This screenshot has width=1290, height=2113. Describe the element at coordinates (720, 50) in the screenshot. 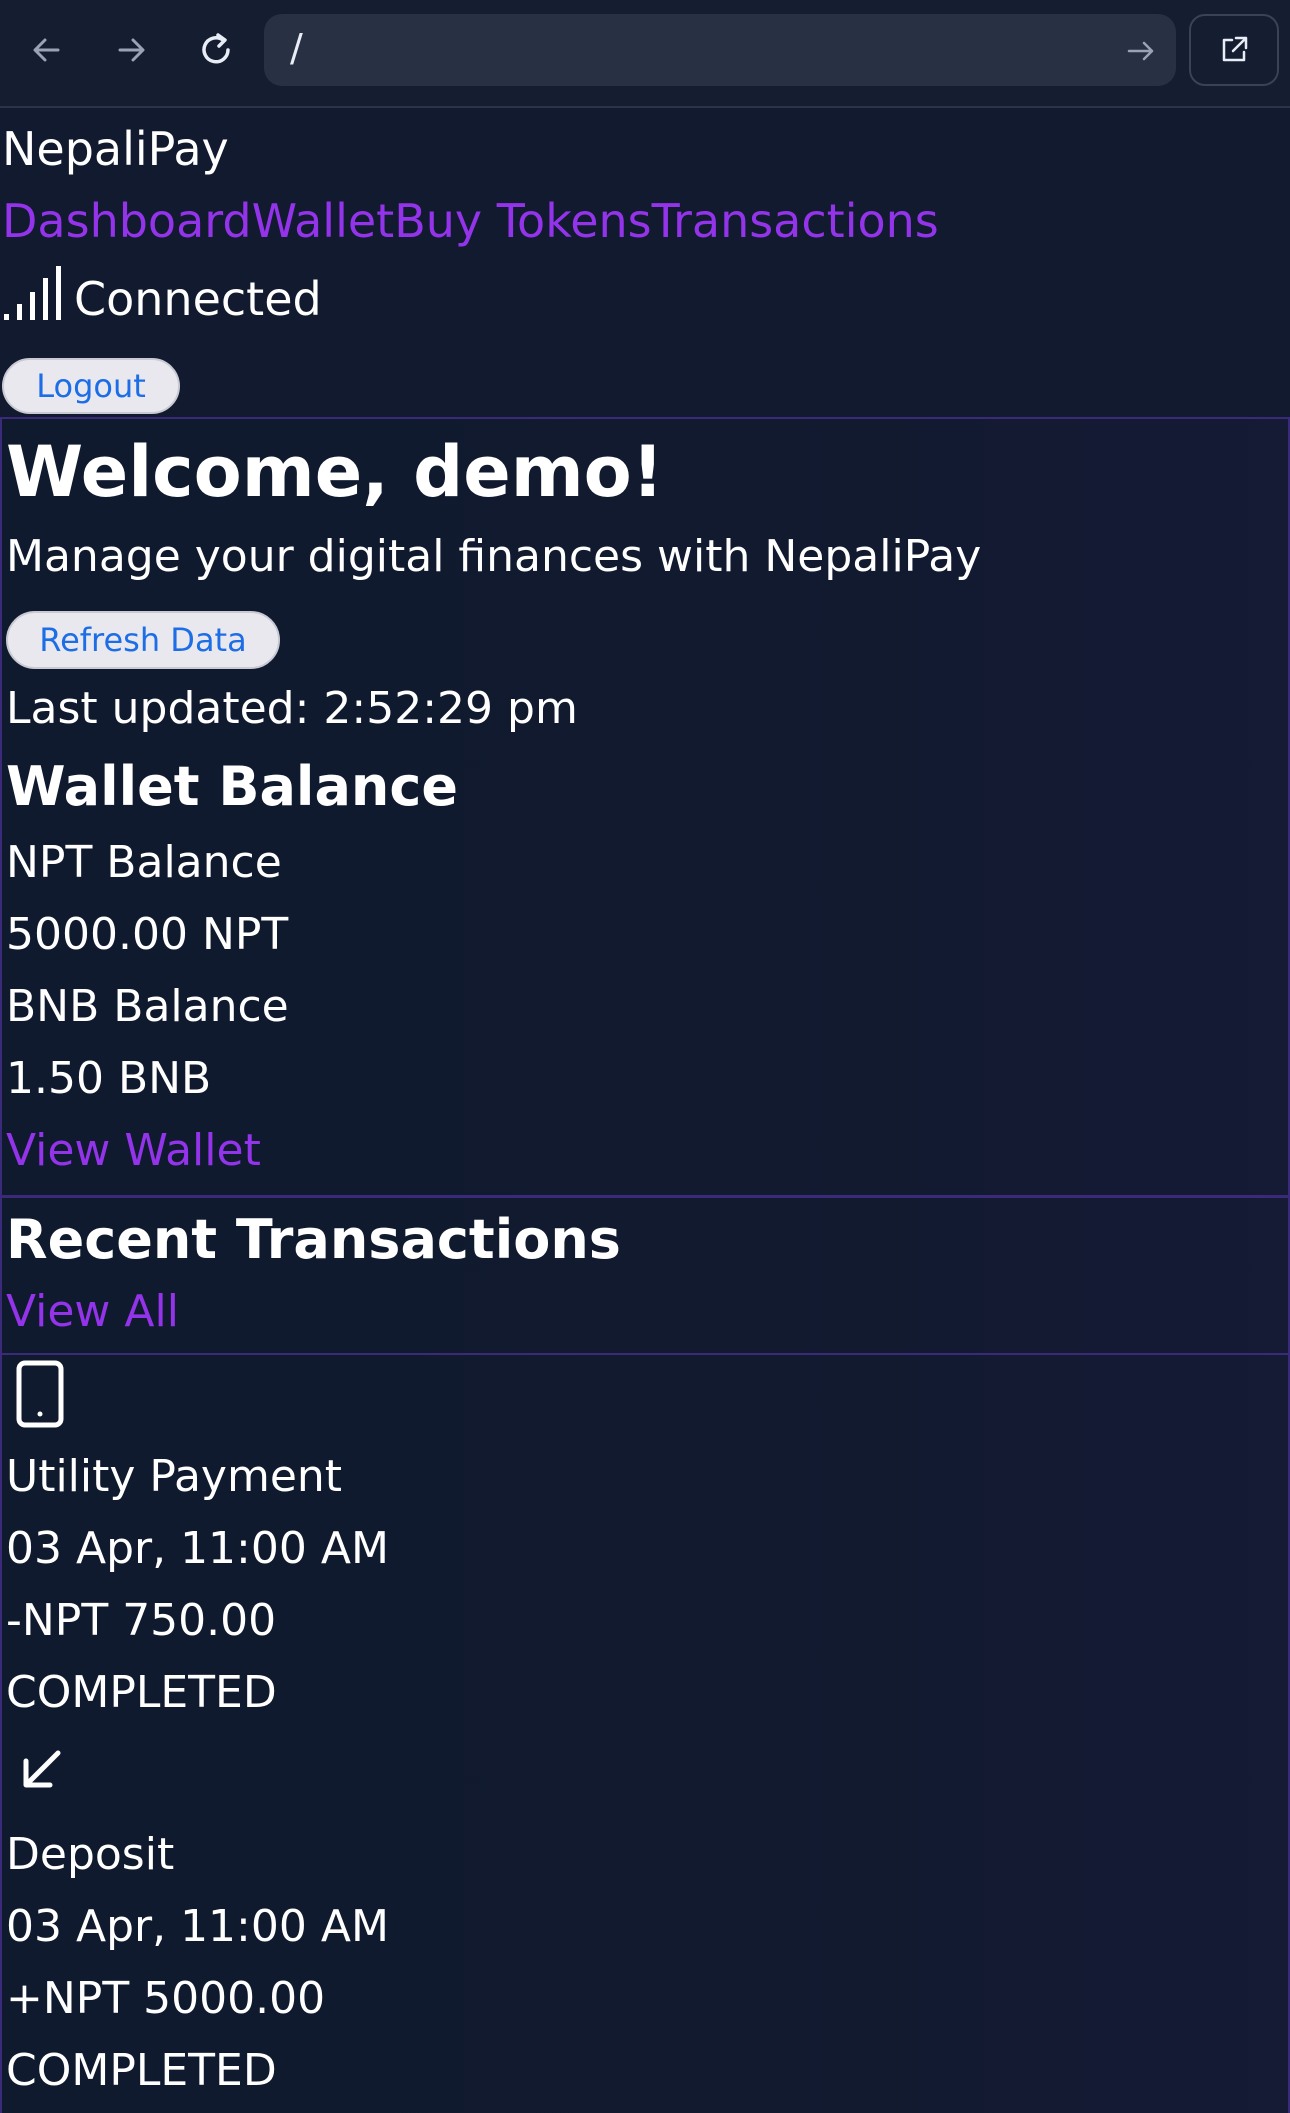

I see `address-bar: /` at that location.